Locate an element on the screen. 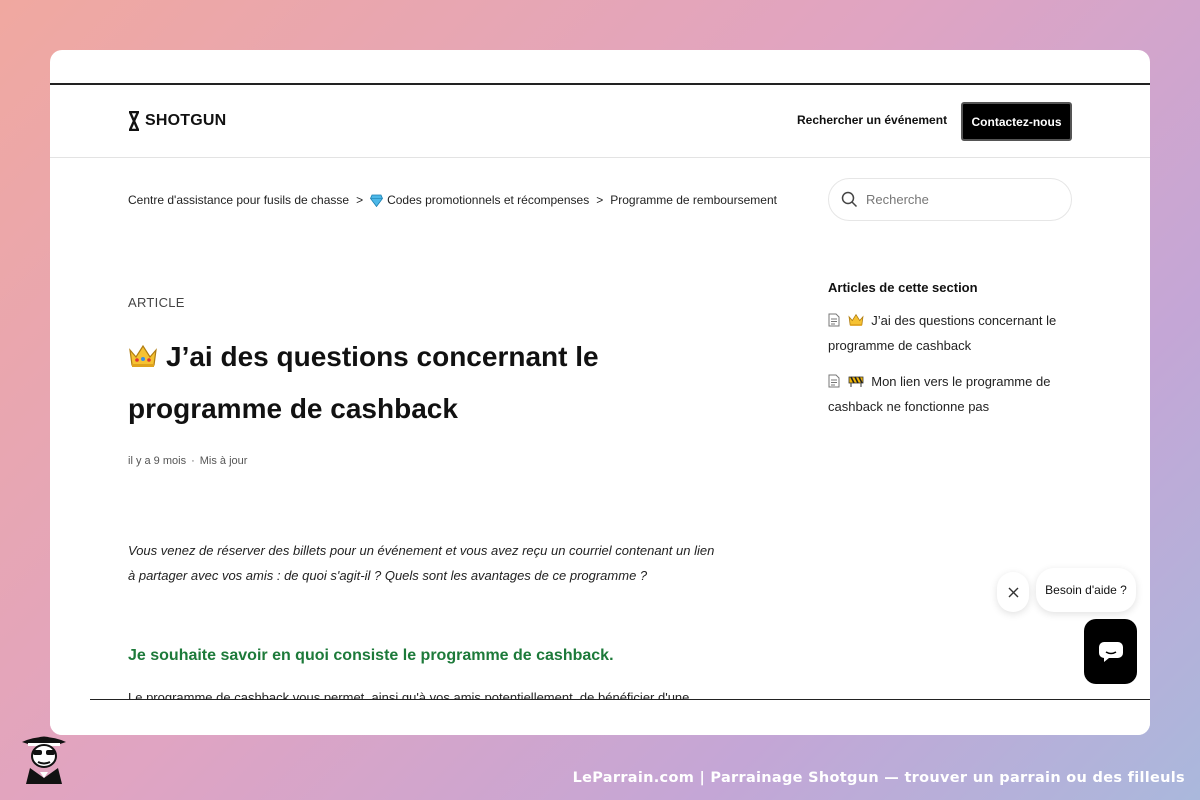 This screenshot has width=1200, height=800. close-icon is located at coordinates (1013, 592).